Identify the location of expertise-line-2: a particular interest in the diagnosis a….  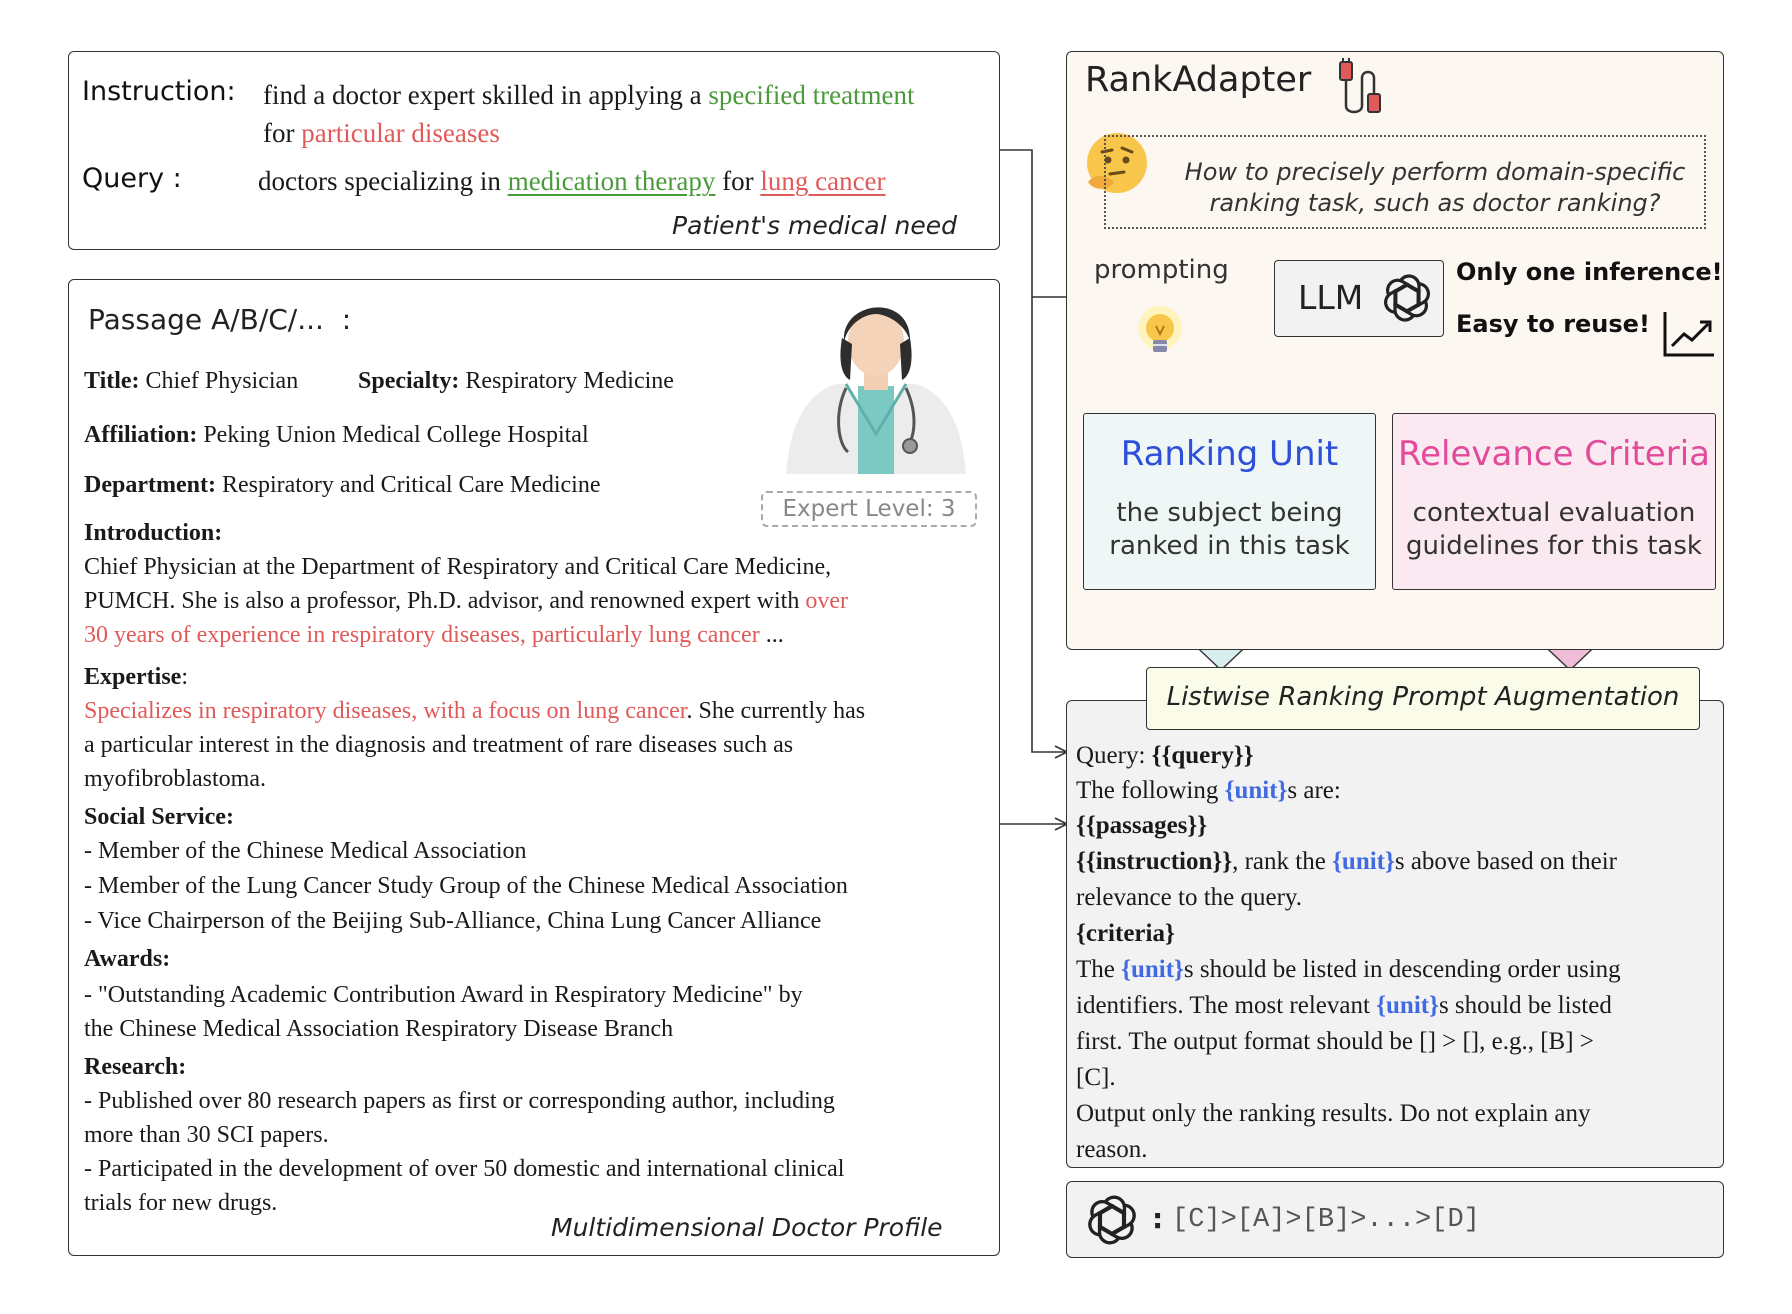
(439, 745).